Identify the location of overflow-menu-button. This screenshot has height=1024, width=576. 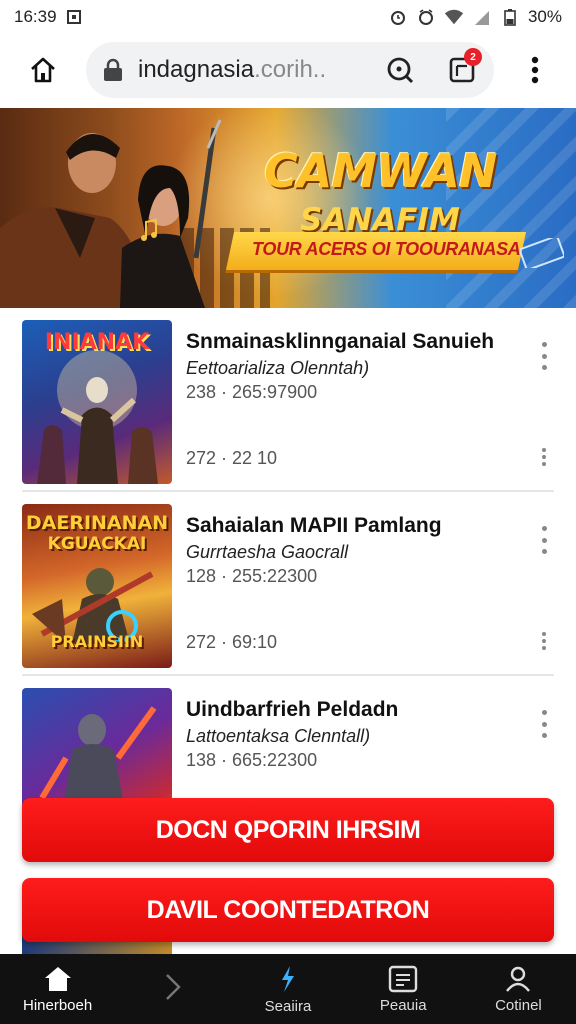
(535, 70).